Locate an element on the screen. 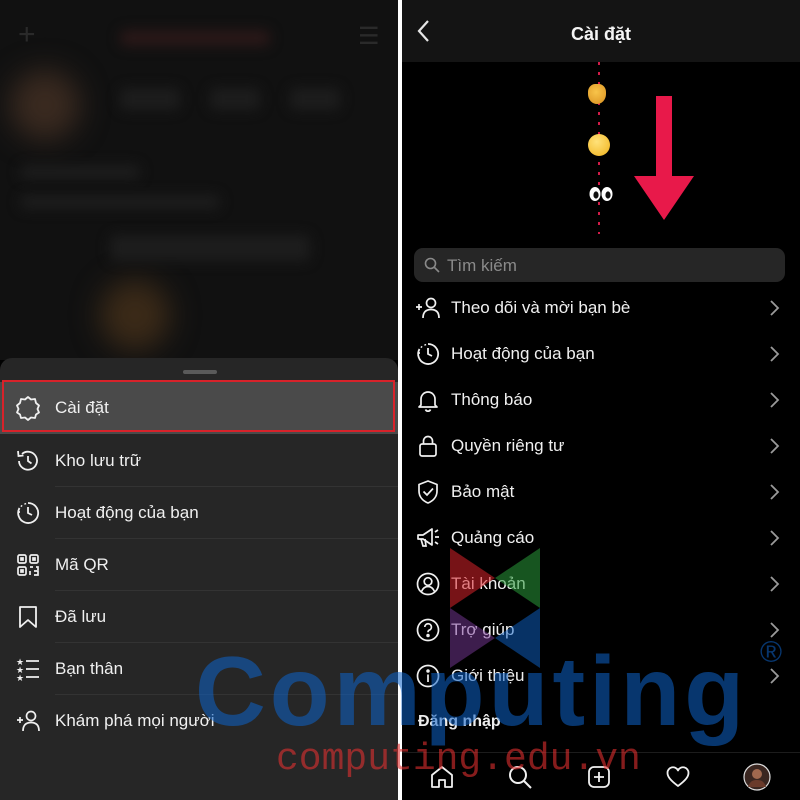 The width and height of the screenshot is (800, 800). lock-icon is located at coordinates (428, 446).